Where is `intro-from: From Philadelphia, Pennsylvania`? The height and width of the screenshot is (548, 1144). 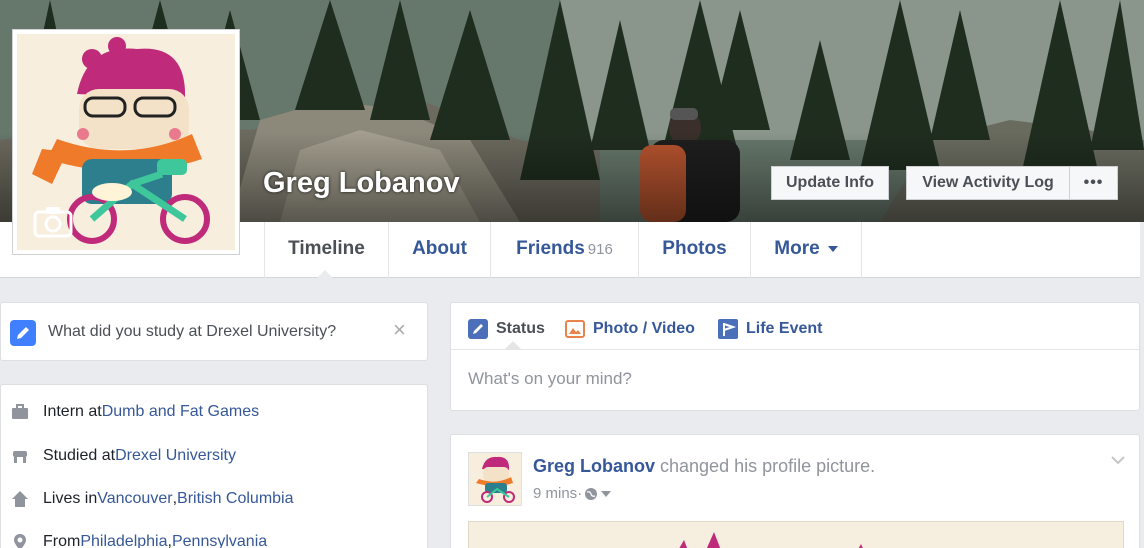
intro-from: From Philadelphia, Pennsylvania is located at coordinates (139, 540).